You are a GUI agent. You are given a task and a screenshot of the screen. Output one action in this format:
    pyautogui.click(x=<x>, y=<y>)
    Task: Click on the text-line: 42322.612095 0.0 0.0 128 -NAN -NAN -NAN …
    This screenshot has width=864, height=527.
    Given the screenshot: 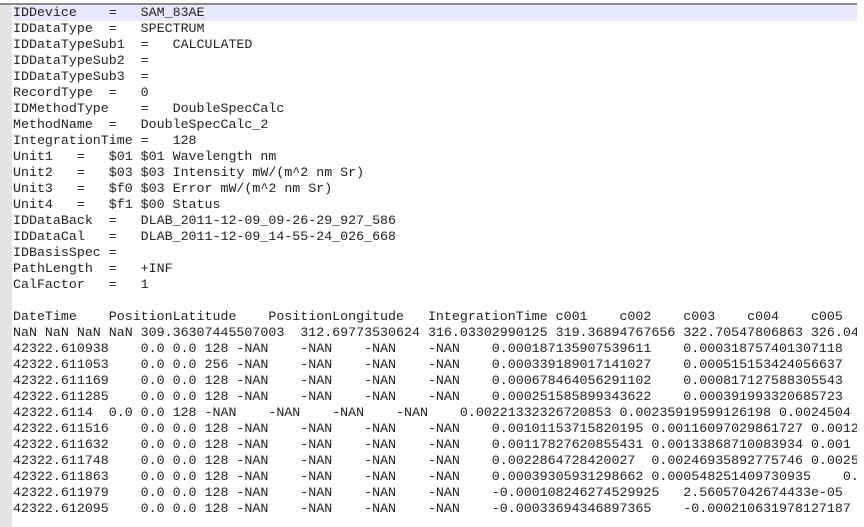 What is the action you would take?
    pyautogui.click(x=435, y=509)
    